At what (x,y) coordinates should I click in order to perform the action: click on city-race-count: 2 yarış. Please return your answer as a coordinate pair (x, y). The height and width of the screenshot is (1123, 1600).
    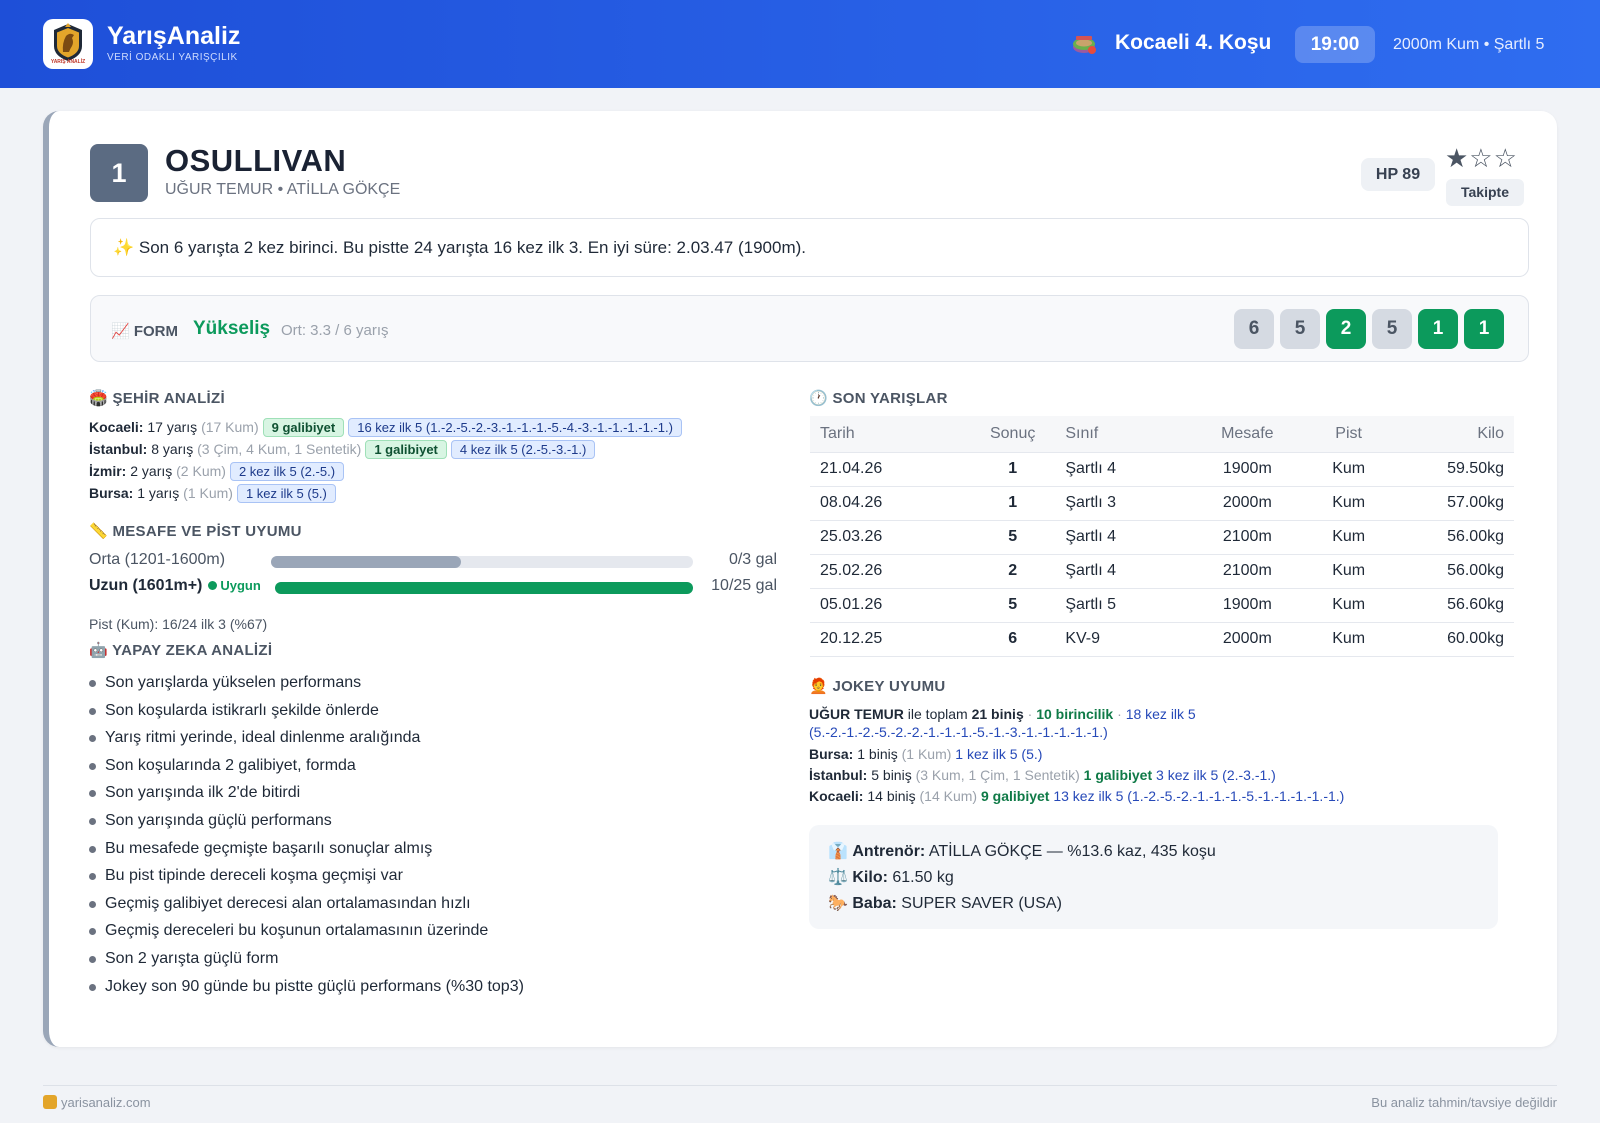
    Looking at the image, I should click on (151, 471).